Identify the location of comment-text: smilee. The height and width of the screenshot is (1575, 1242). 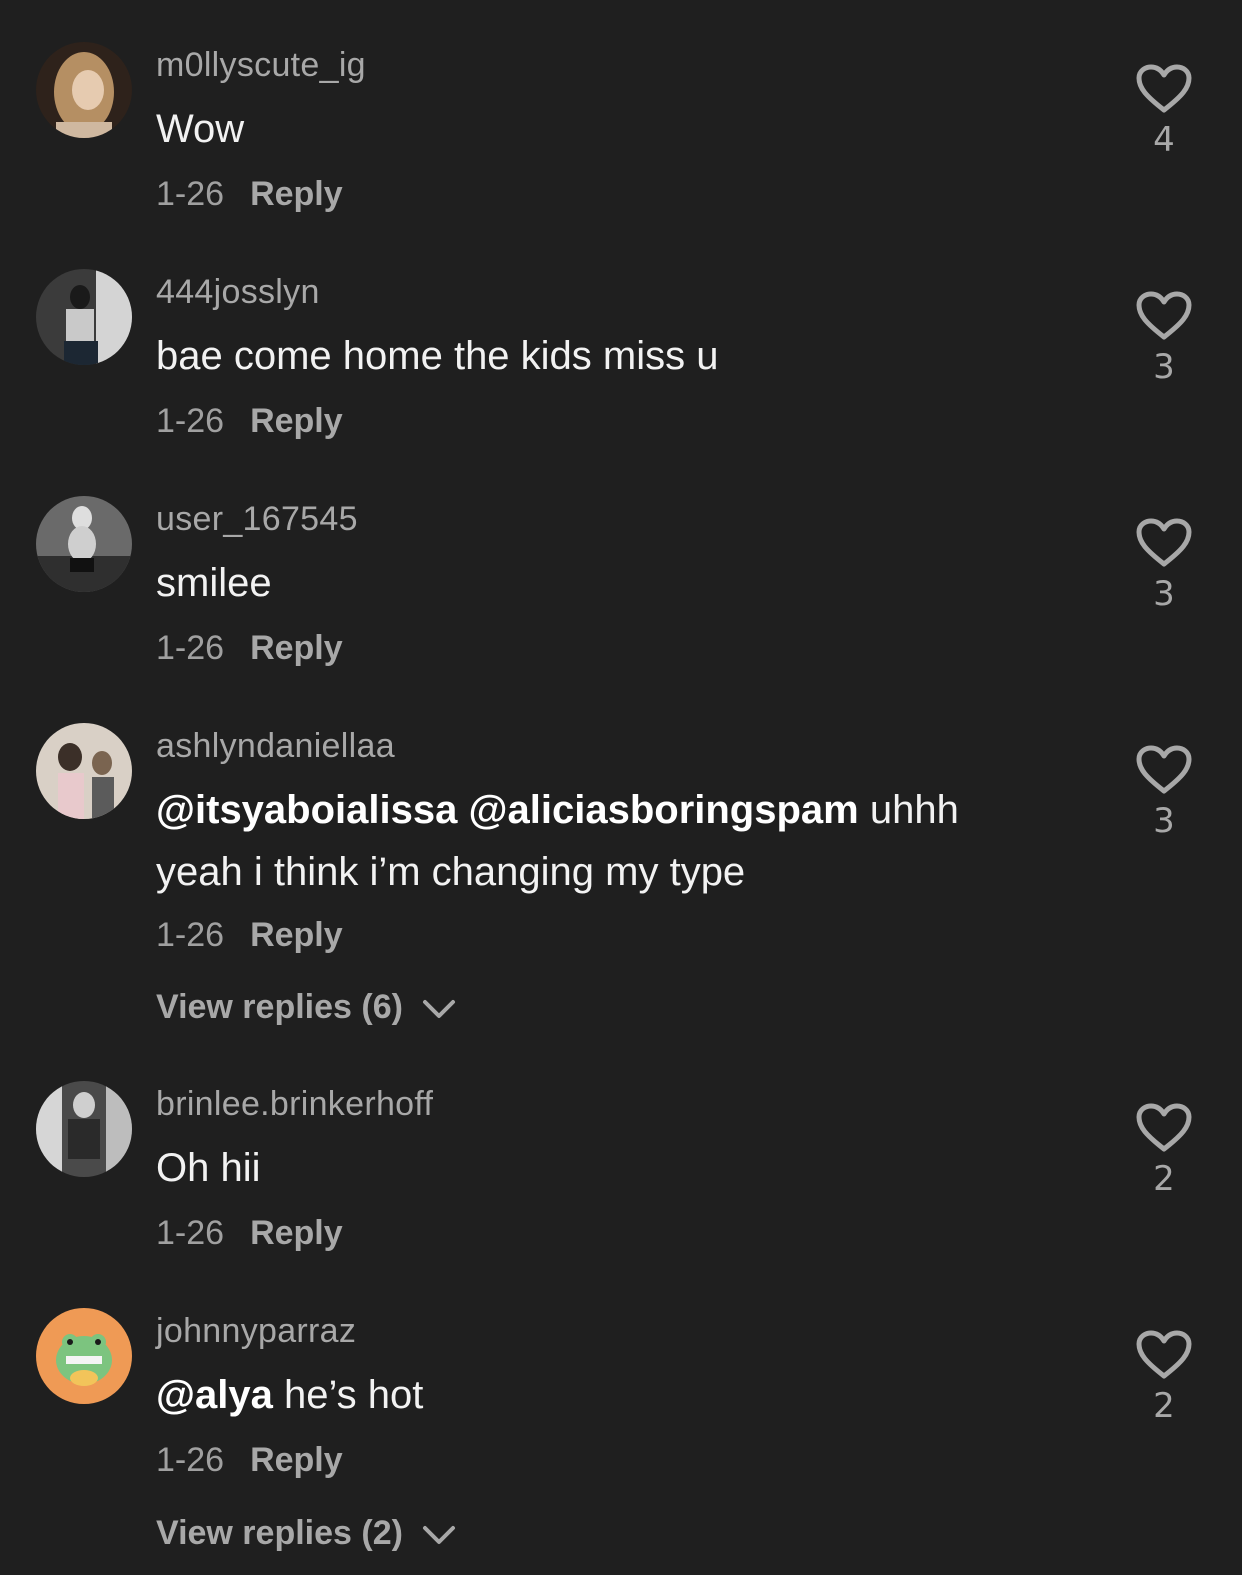
(606, 583).